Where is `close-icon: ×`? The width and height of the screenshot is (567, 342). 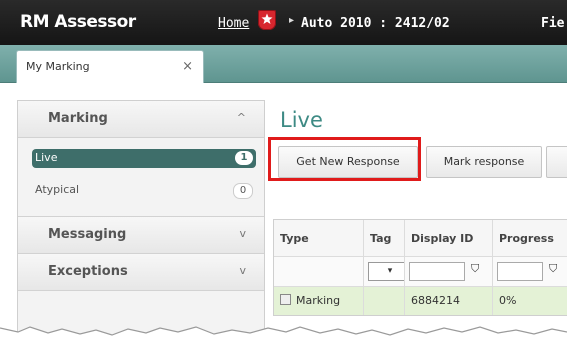 close-icon: × is located at coordinates (187, 66).